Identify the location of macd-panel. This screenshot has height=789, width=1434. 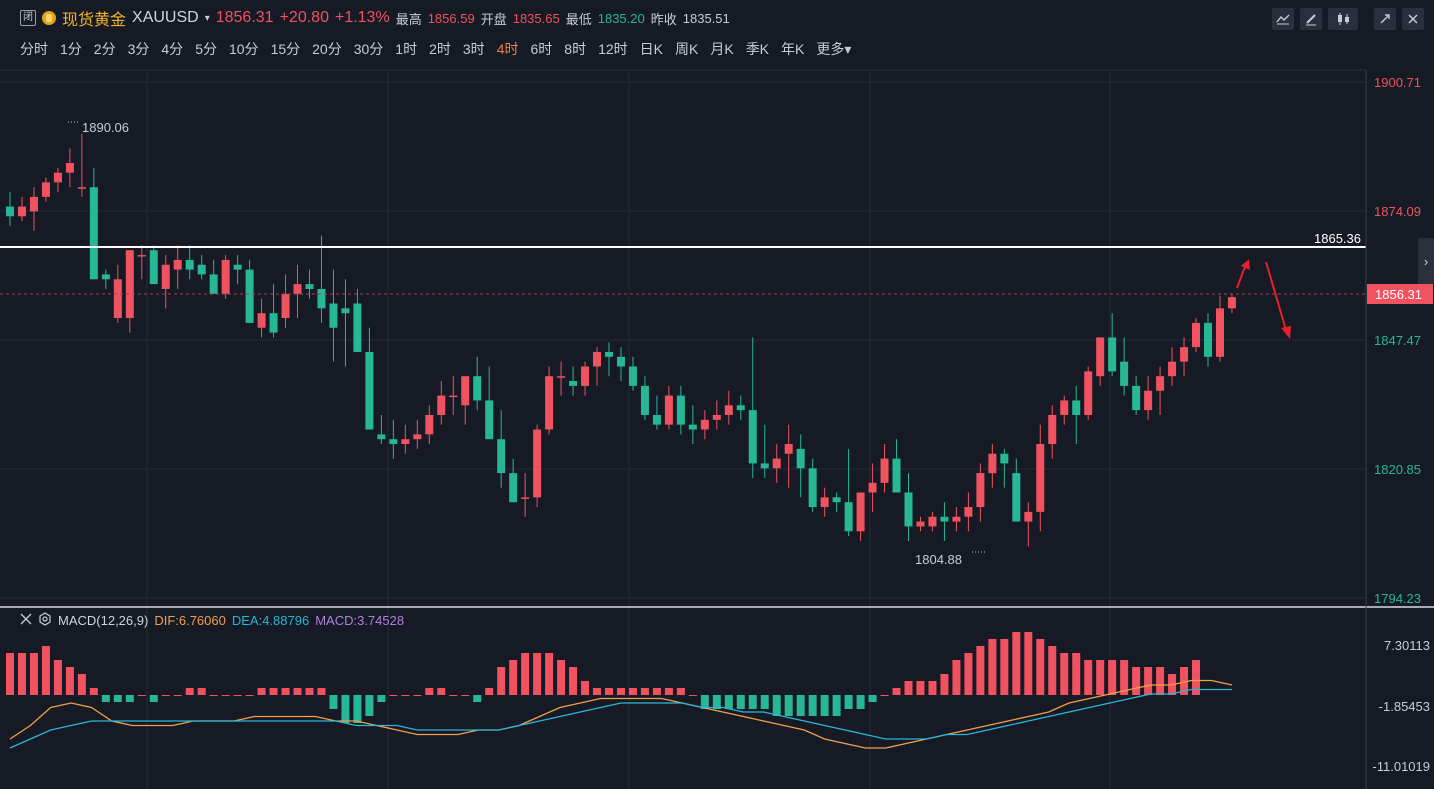
(619, 690).